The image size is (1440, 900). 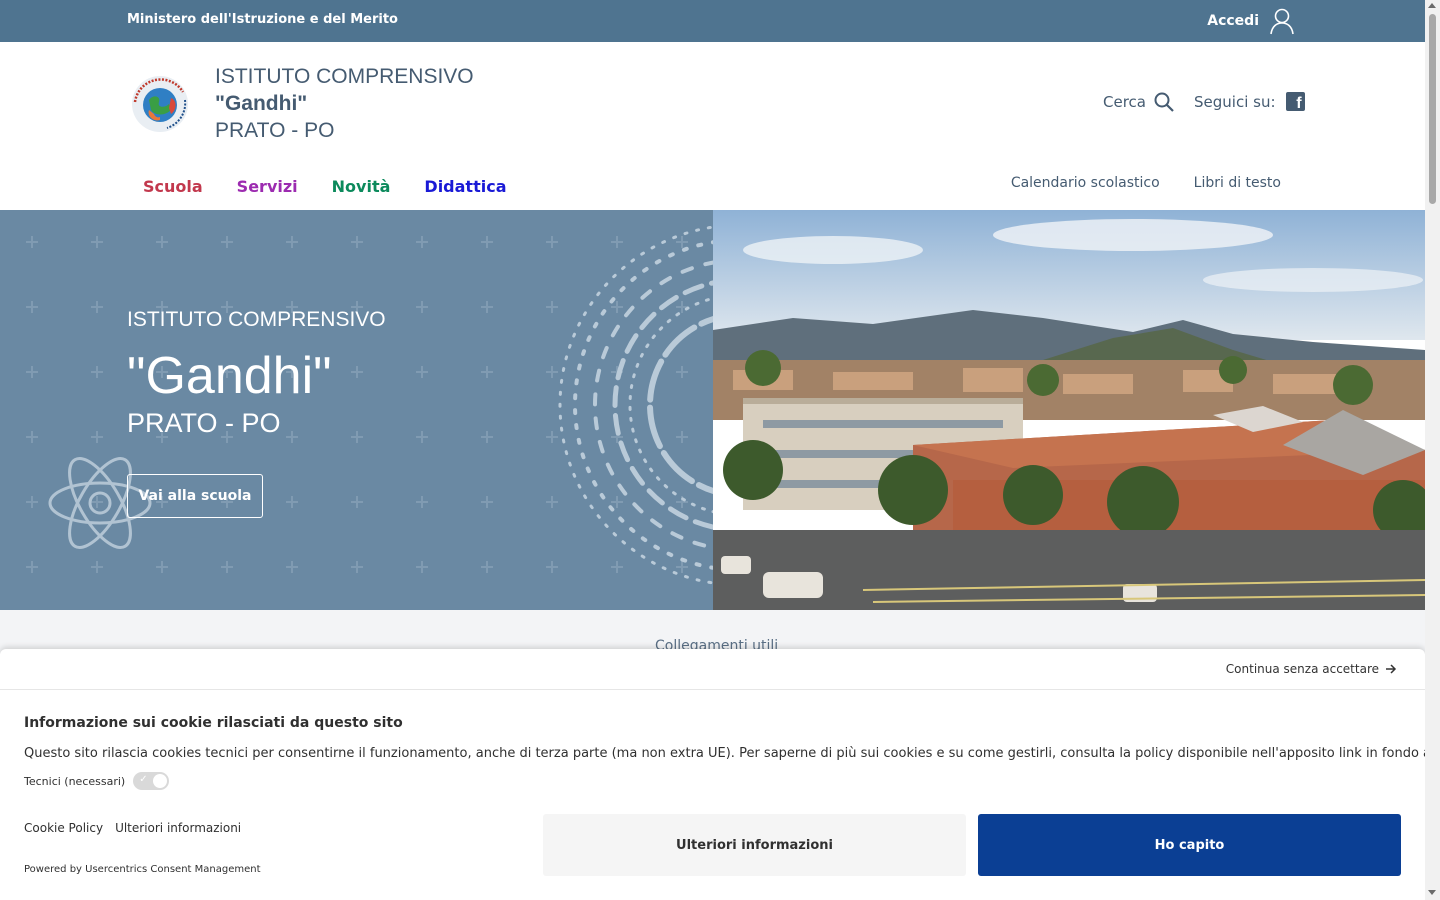 I want to click on hero-kicker: ISTITUTO COMPRENSIVO, so click(x=256, y=319).